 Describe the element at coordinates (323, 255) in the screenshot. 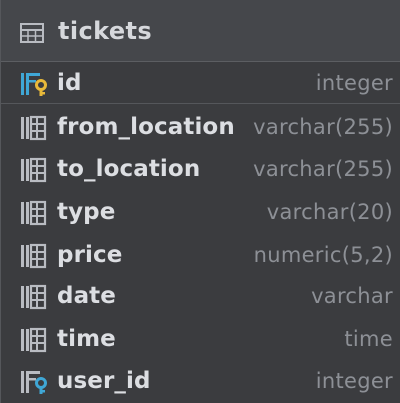

I see `column-type: numeric(5,2)` at that location.